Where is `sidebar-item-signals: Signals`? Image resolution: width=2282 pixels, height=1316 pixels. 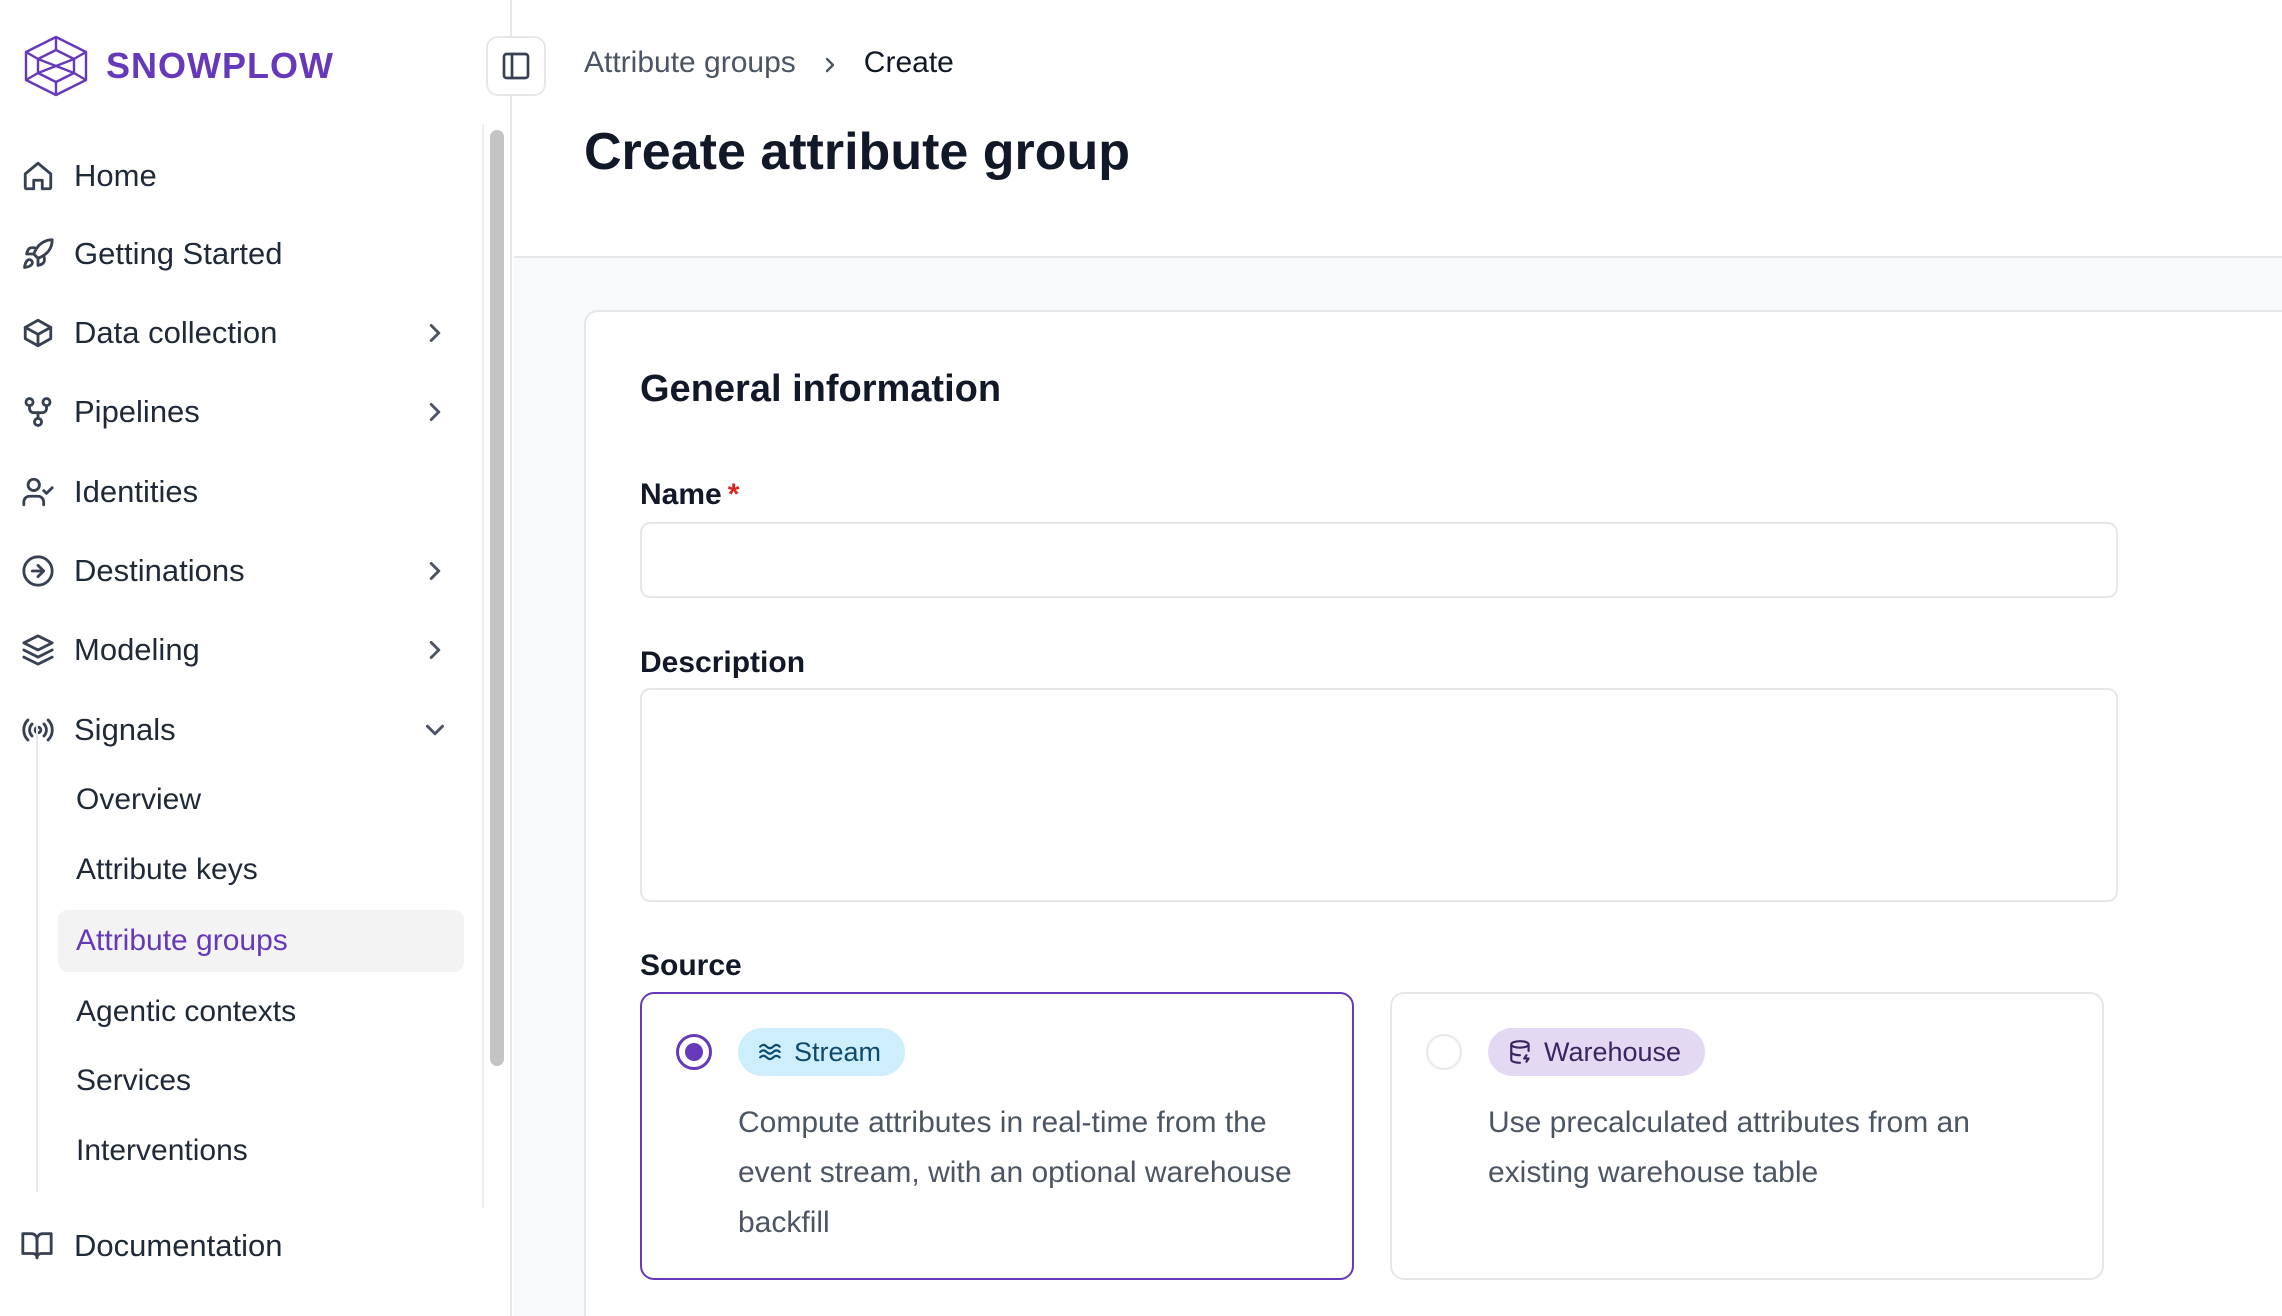 sidebar-item-signals: Signals is located at coordinates (235, 730).